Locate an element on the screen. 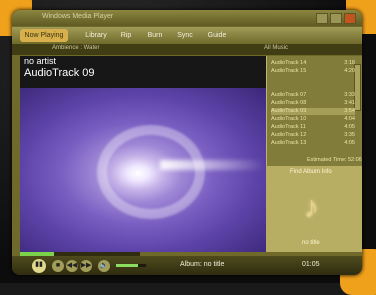 The image size is (376, 295). nav-tabs: Now Playing Library Rip Burn Sync Guide is located at coordinates (187, 35).